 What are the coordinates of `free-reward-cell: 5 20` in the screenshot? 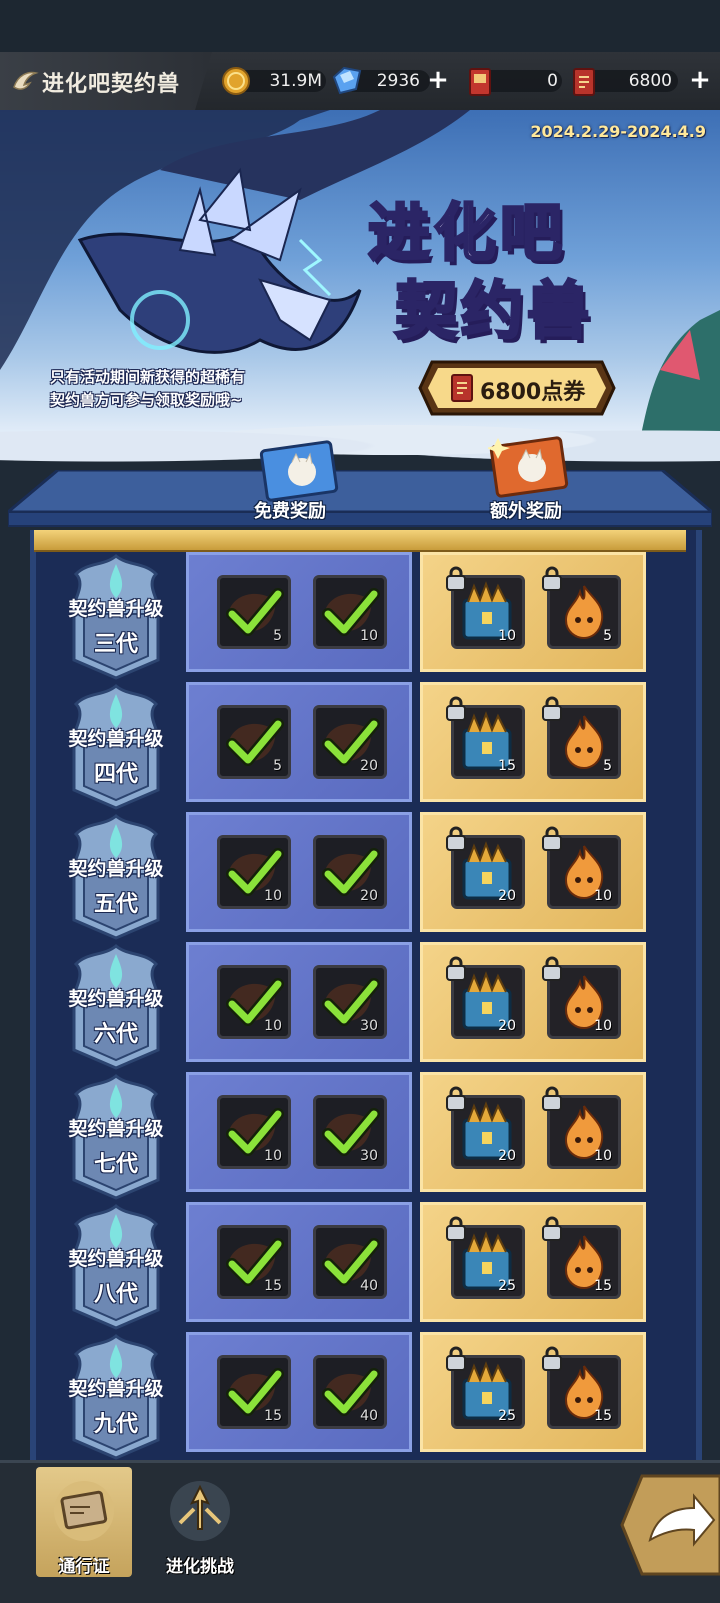 It's located at (299, 742).